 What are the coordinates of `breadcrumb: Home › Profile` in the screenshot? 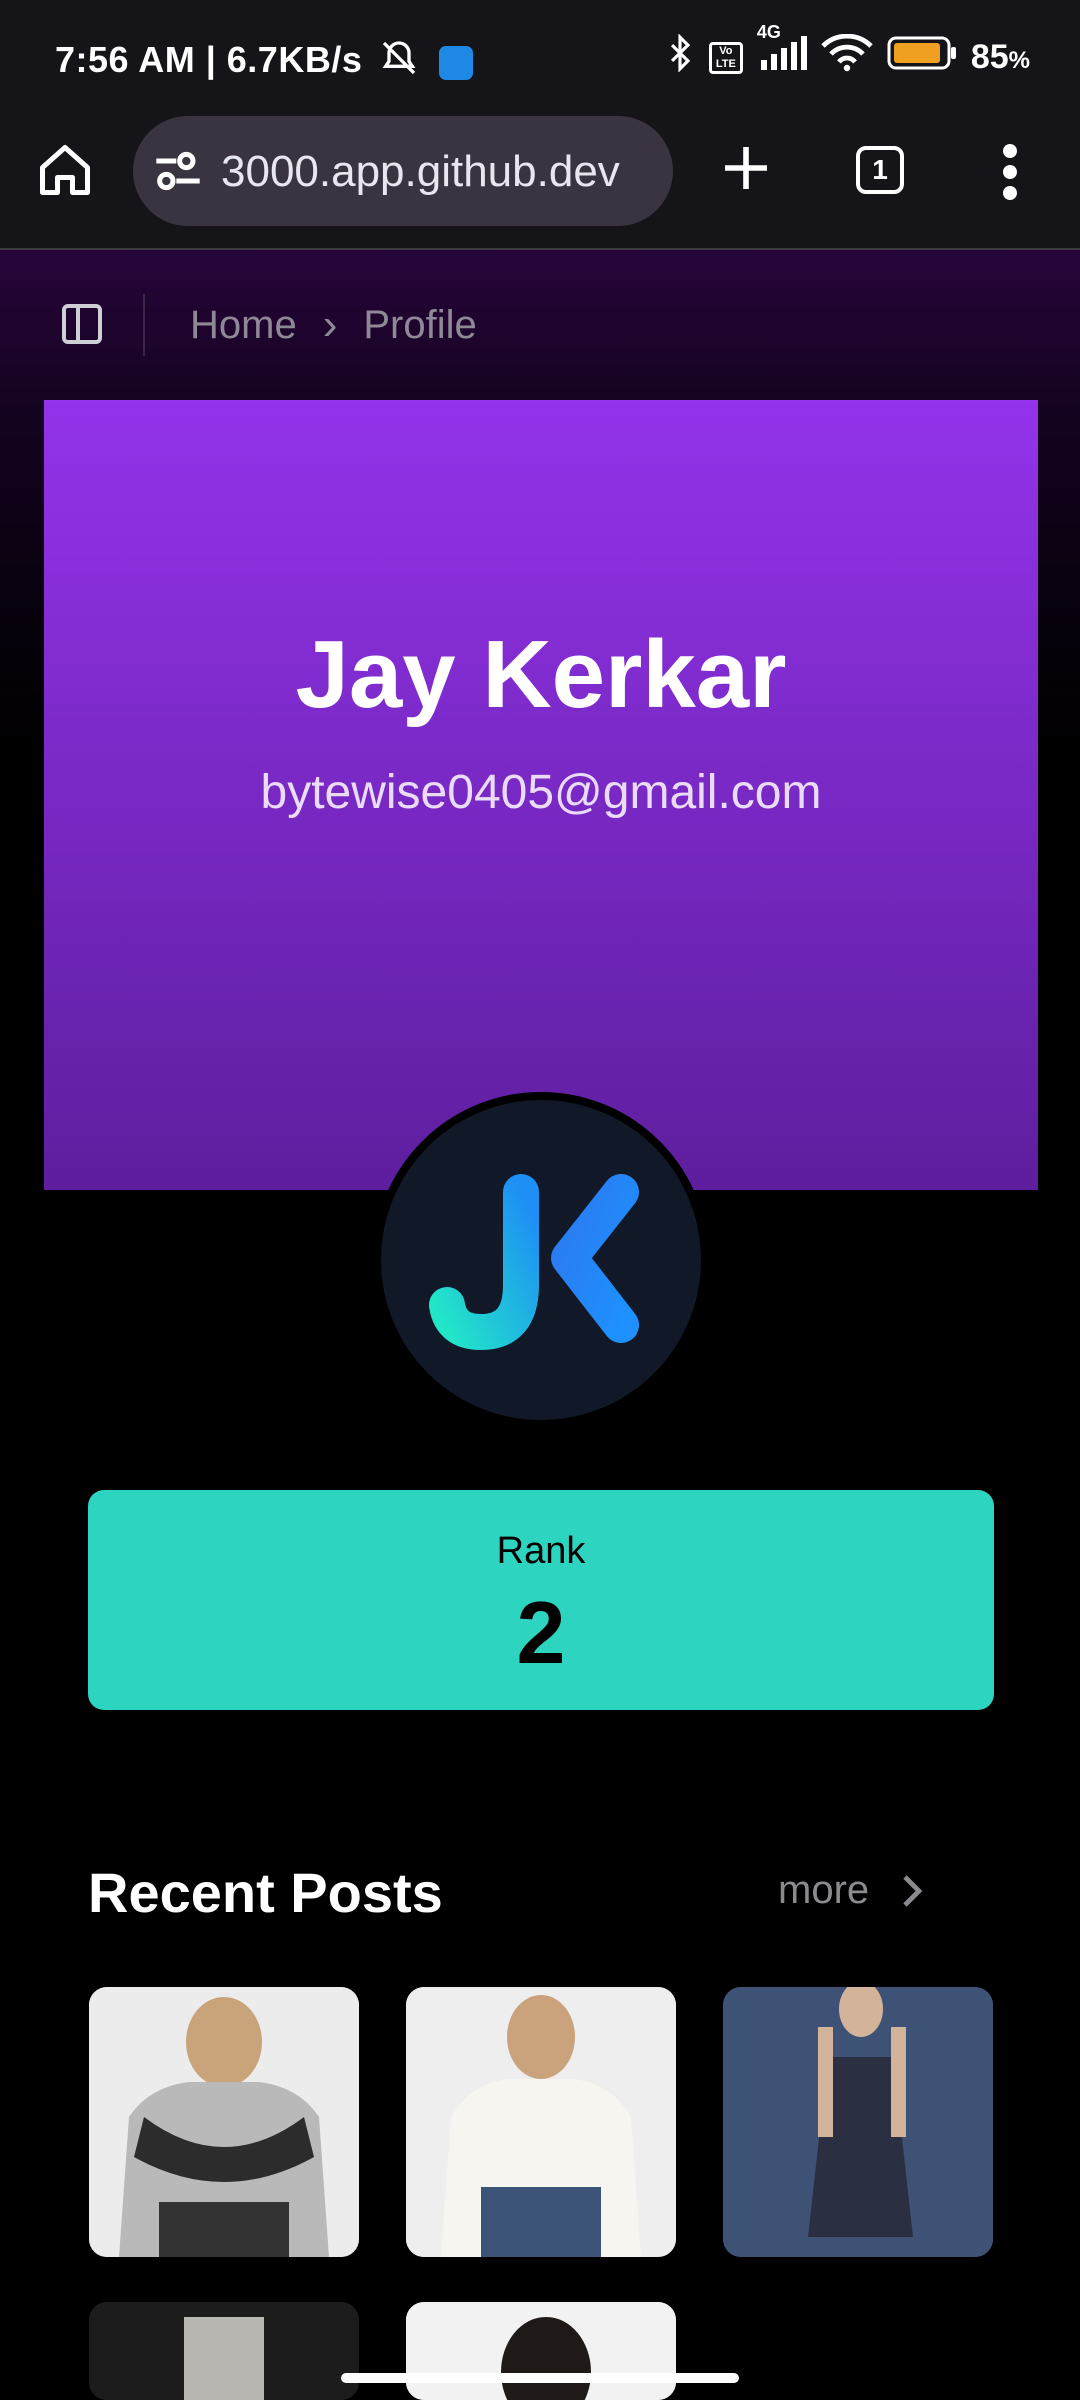 It's located at (333, 325).